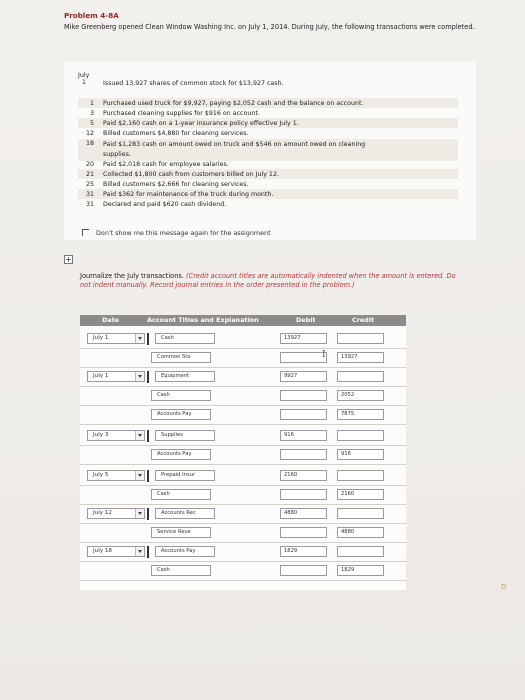 The image size is (525, 700). I want to click on date-select: July 3, so click(116, 435).